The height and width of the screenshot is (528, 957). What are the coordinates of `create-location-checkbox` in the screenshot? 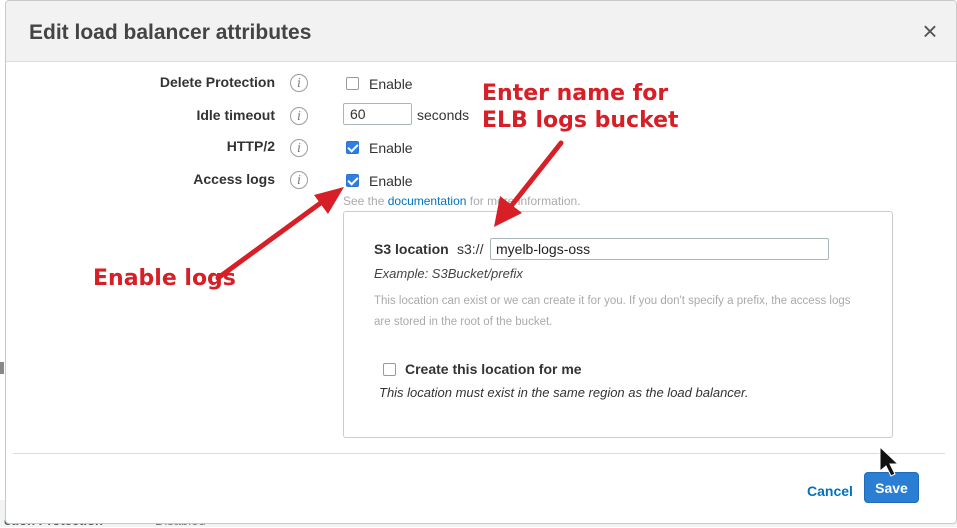 It's located at (389, 369).